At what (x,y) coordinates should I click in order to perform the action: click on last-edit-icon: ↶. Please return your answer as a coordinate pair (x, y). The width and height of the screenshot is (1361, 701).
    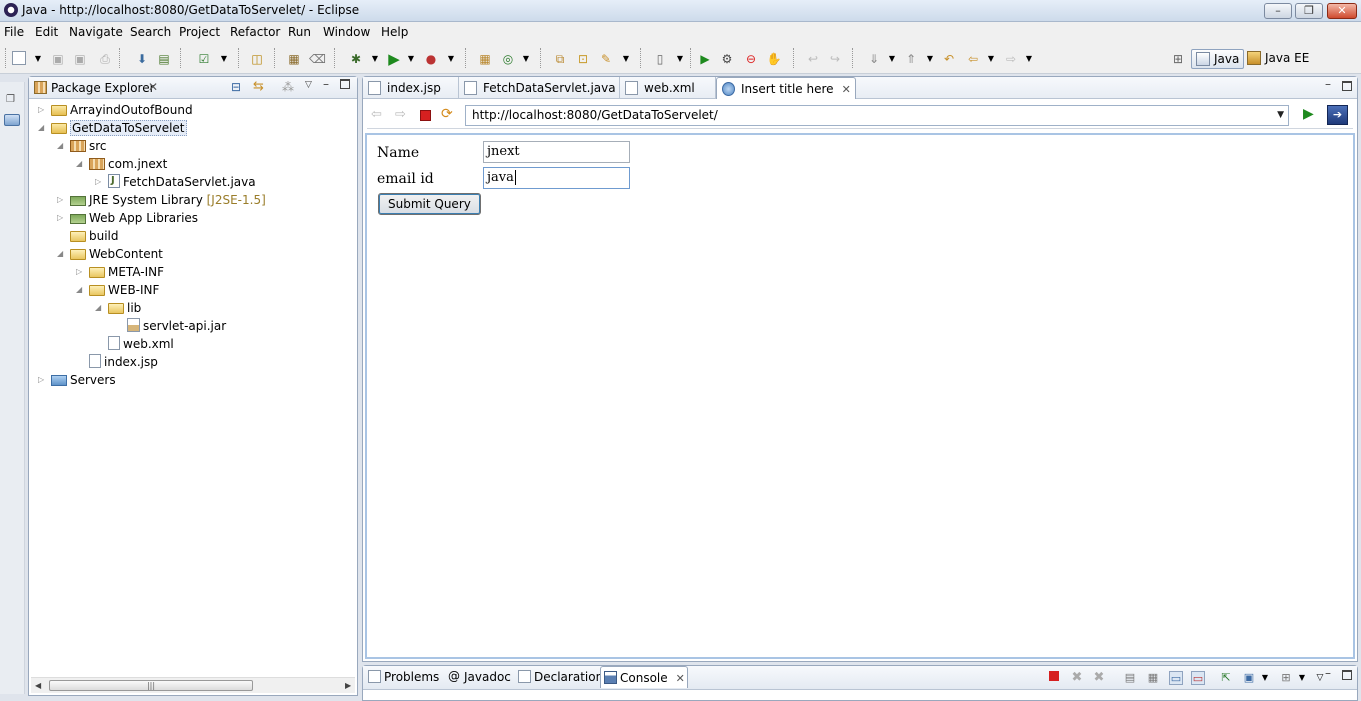
    Looking at the image, I should click on (949, 59).